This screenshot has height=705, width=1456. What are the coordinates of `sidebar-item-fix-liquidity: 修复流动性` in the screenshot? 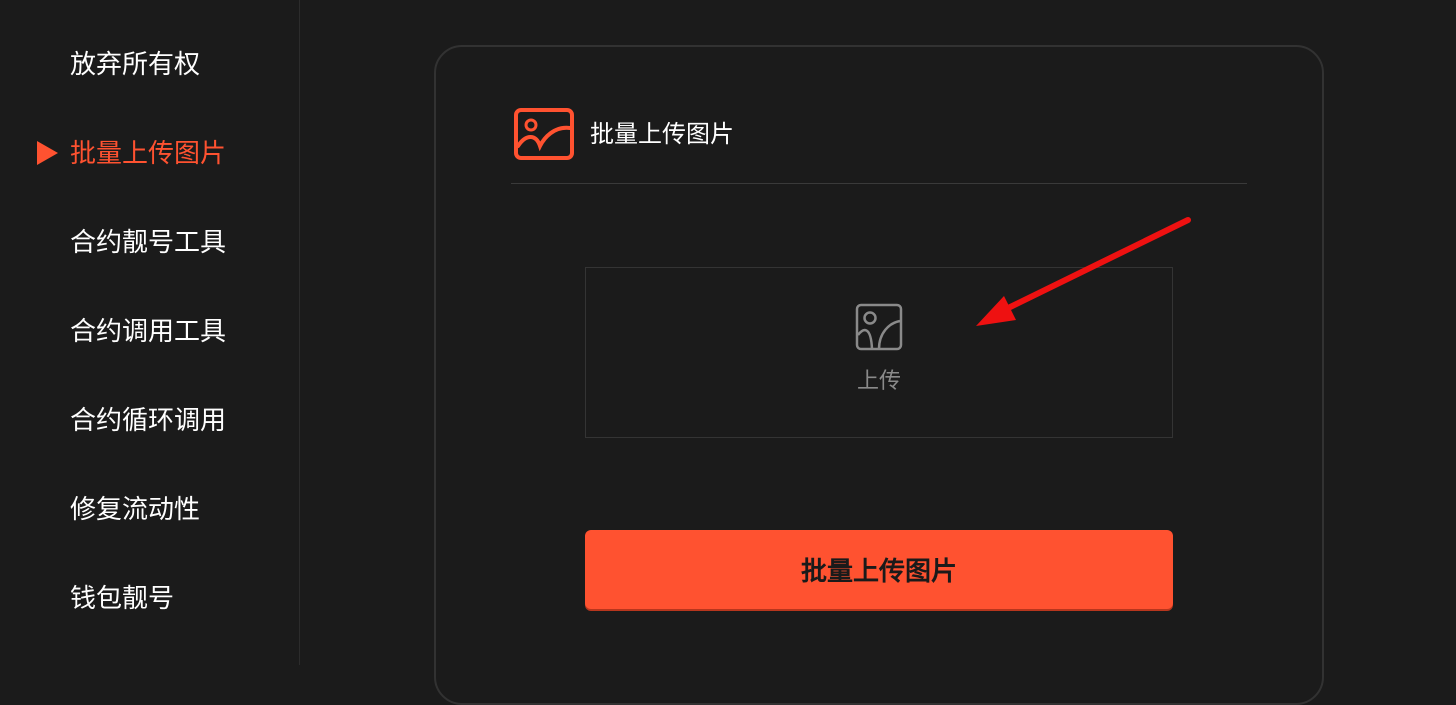 It's located at (135, 510).